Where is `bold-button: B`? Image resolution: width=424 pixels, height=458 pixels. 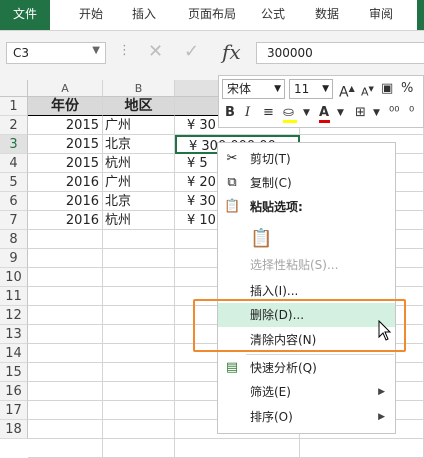
bold-button: B is located at coordinates (230, 113).